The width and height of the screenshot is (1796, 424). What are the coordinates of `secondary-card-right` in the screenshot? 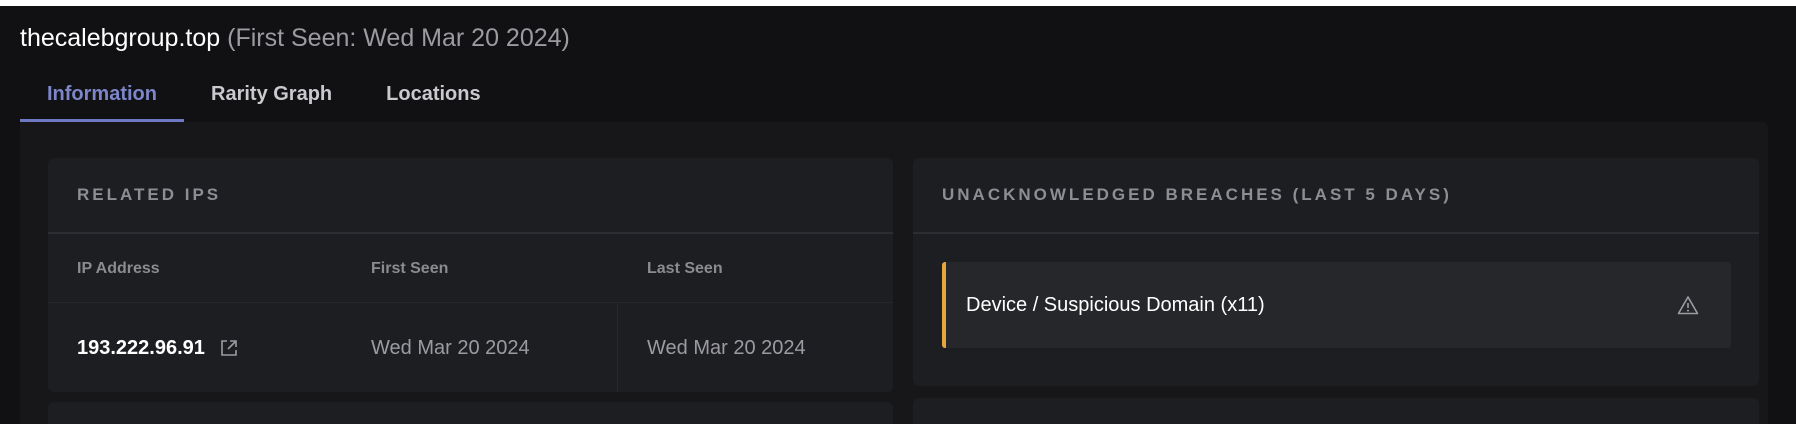 It's located at (1336, 411).